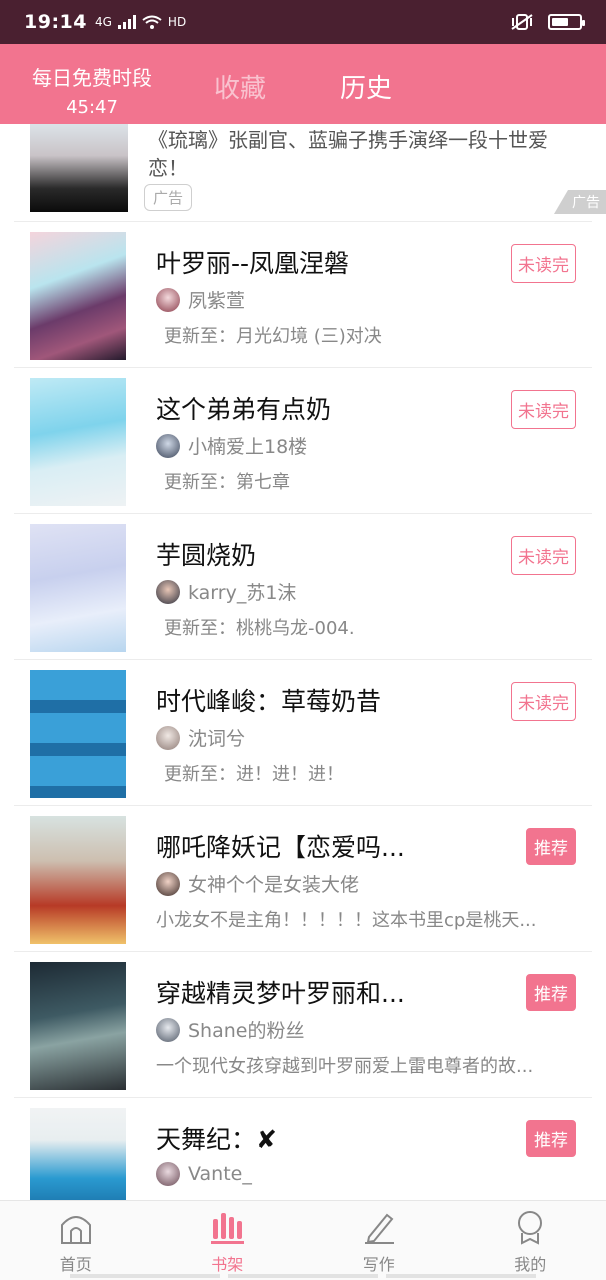  I want to click on nav-write: 写作, so click(379, 1240).